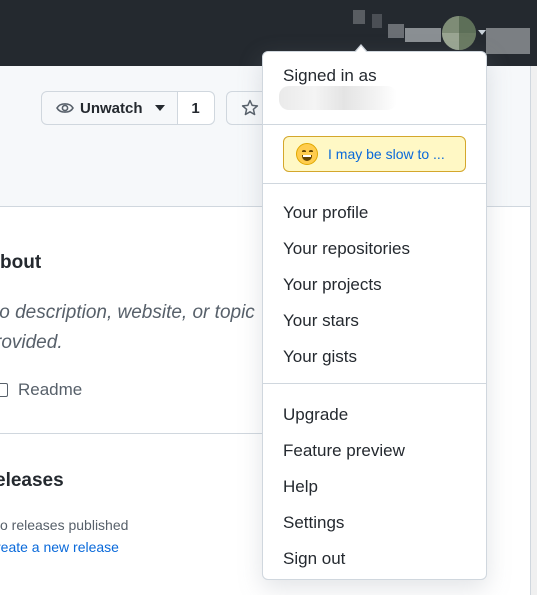 The width and height of the screenshot is (537, 595). I want to click on menu-item-your-gists: Your gists, so click(320, 357).